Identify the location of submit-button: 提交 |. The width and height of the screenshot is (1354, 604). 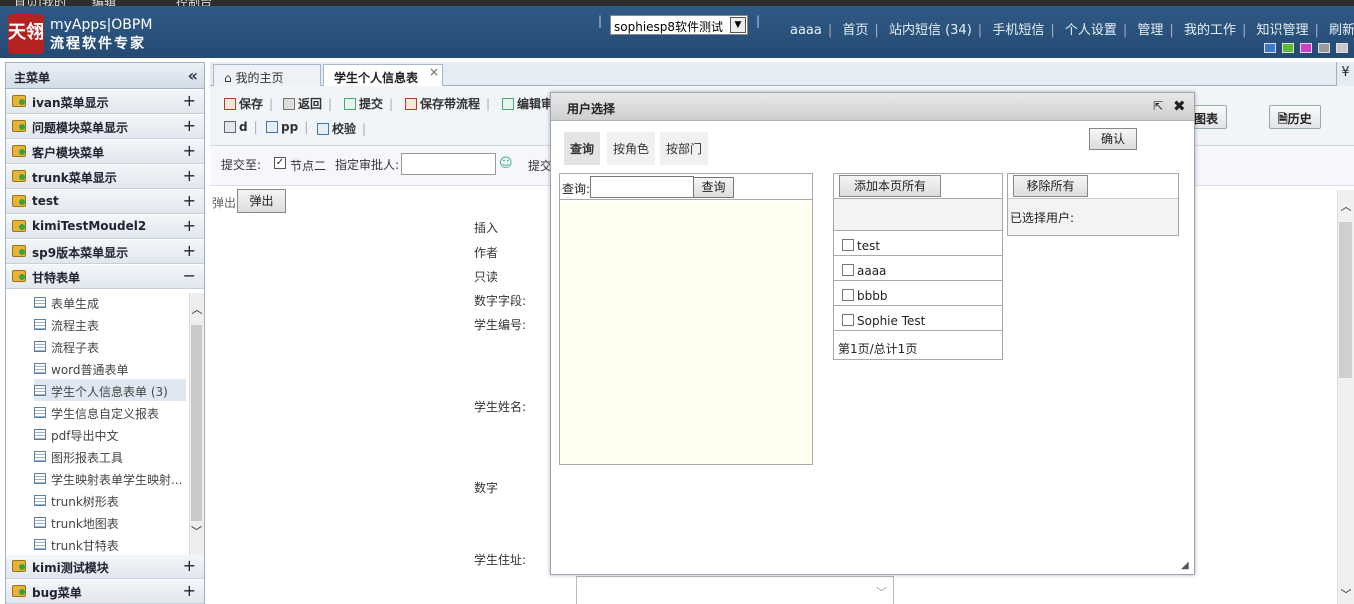
(368, 103).